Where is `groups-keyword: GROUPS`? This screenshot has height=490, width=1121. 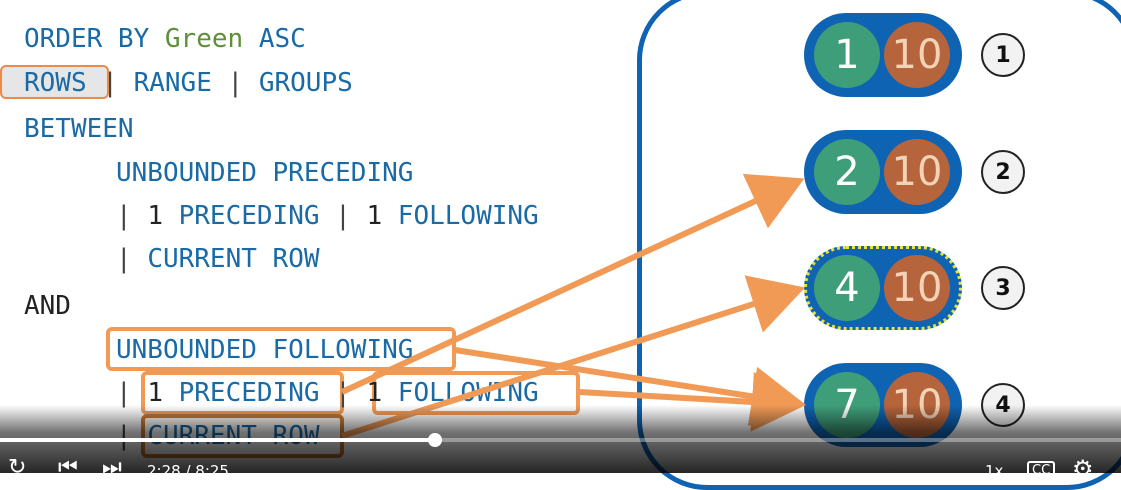 groups-keyword: GROUPS is located at coordinates (305, 83).